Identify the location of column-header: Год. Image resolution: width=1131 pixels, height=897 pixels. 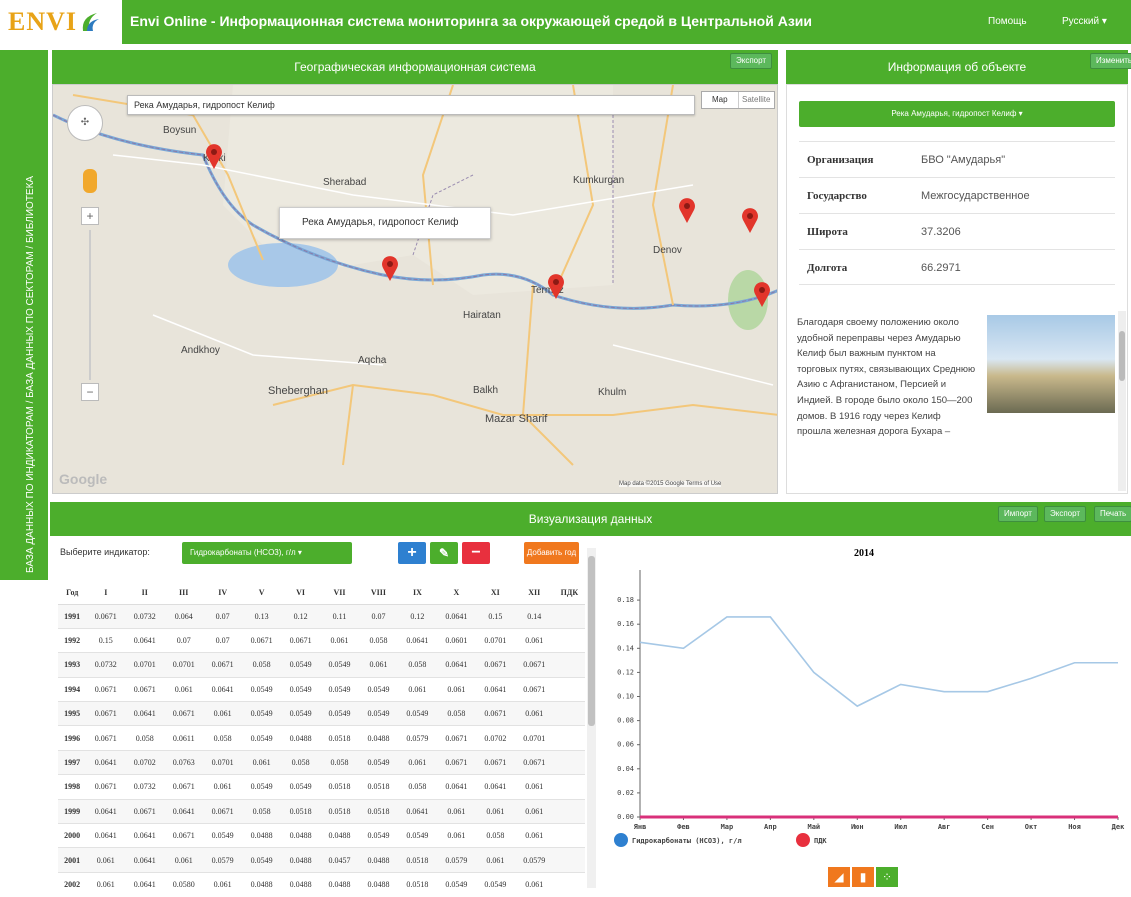
(72, 593).